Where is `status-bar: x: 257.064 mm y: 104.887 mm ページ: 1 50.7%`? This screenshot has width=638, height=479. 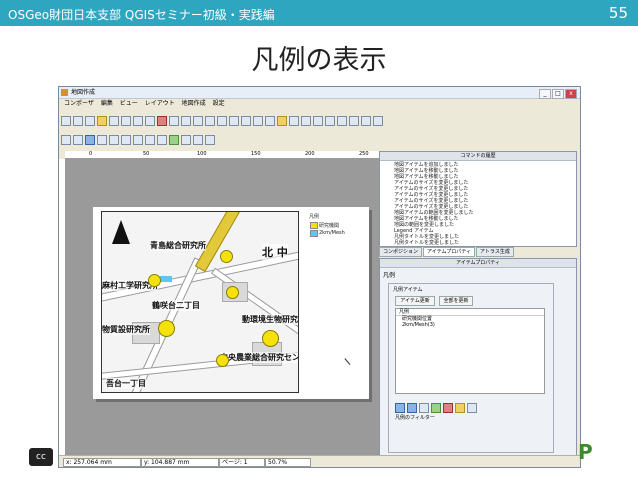
status-bar: x: 257.064 mm y: 104.887 mm ページ: 1 50.7% is located at coordinates (319, 461).